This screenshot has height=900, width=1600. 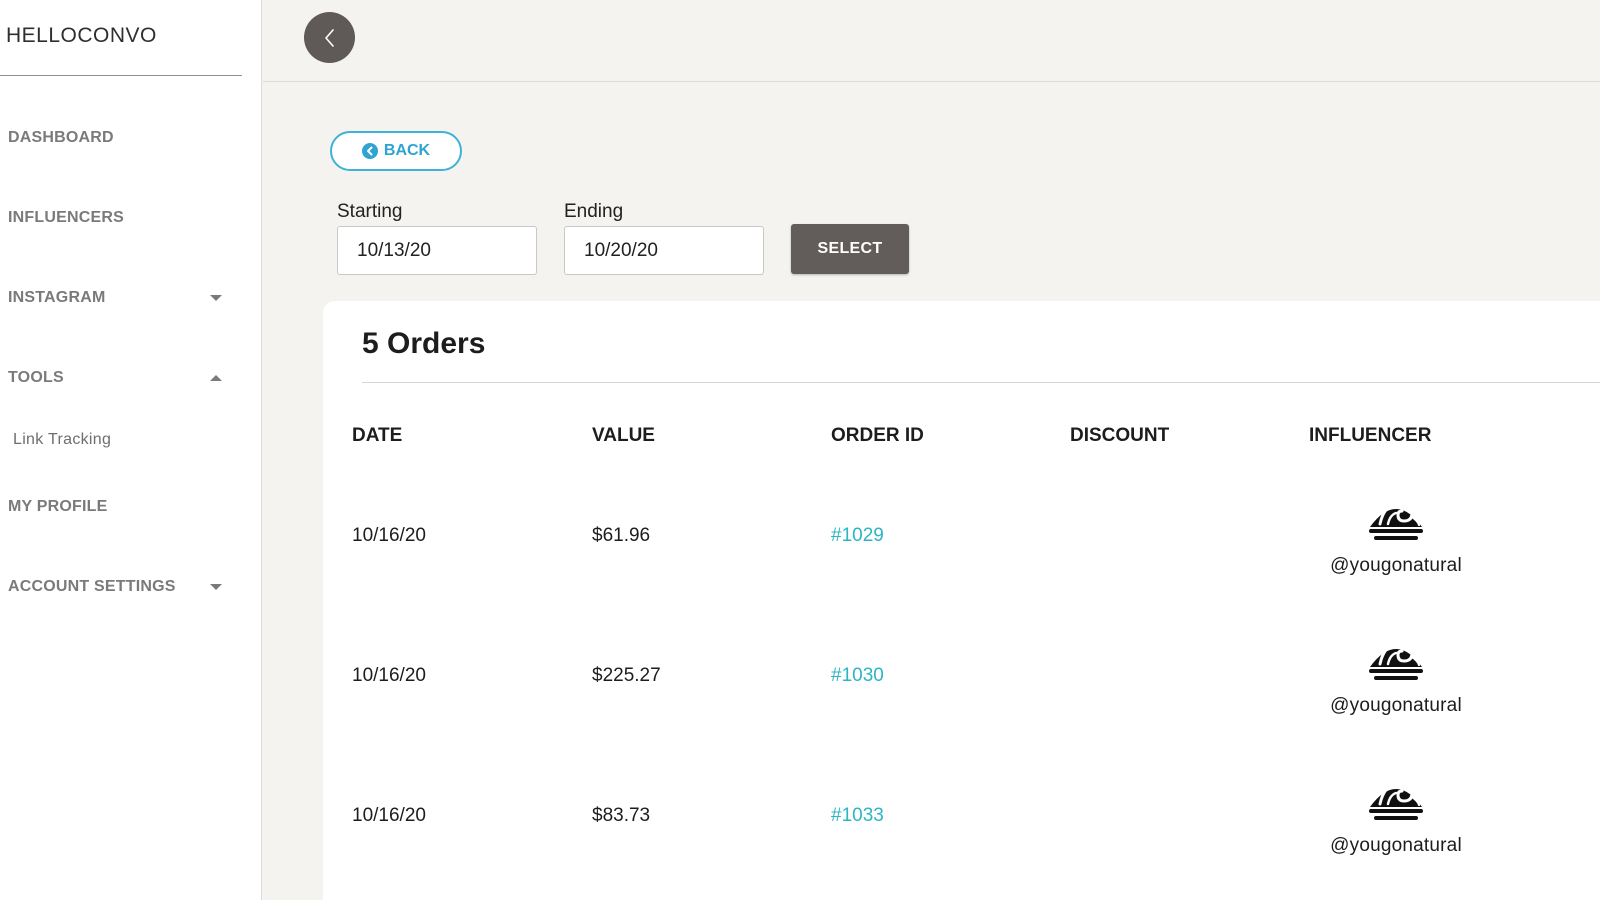 What do you see at coordinates (92, 586) in the screenshot?
I see `sidebar-item-label: ACCOUNT SETTINGS` at bounding box center [92, 586].